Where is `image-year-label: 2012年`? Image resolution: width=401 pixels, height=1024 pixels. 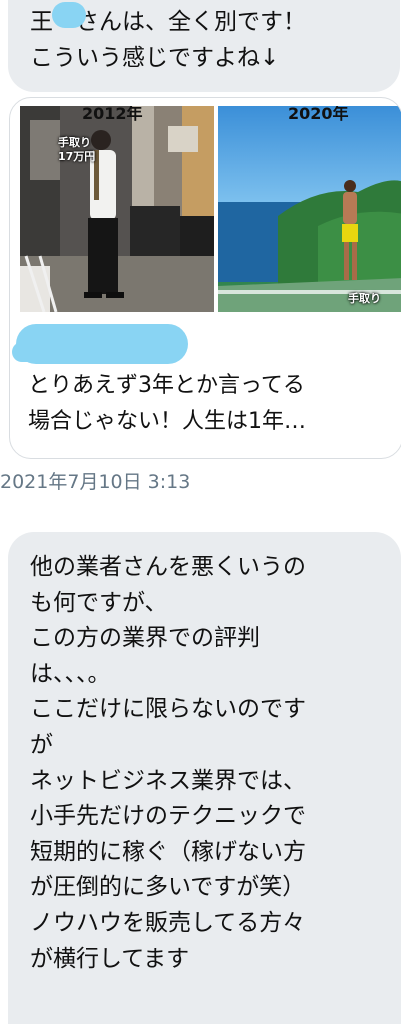
image-year-label: 2012年 is located at coordinates (112, 114).